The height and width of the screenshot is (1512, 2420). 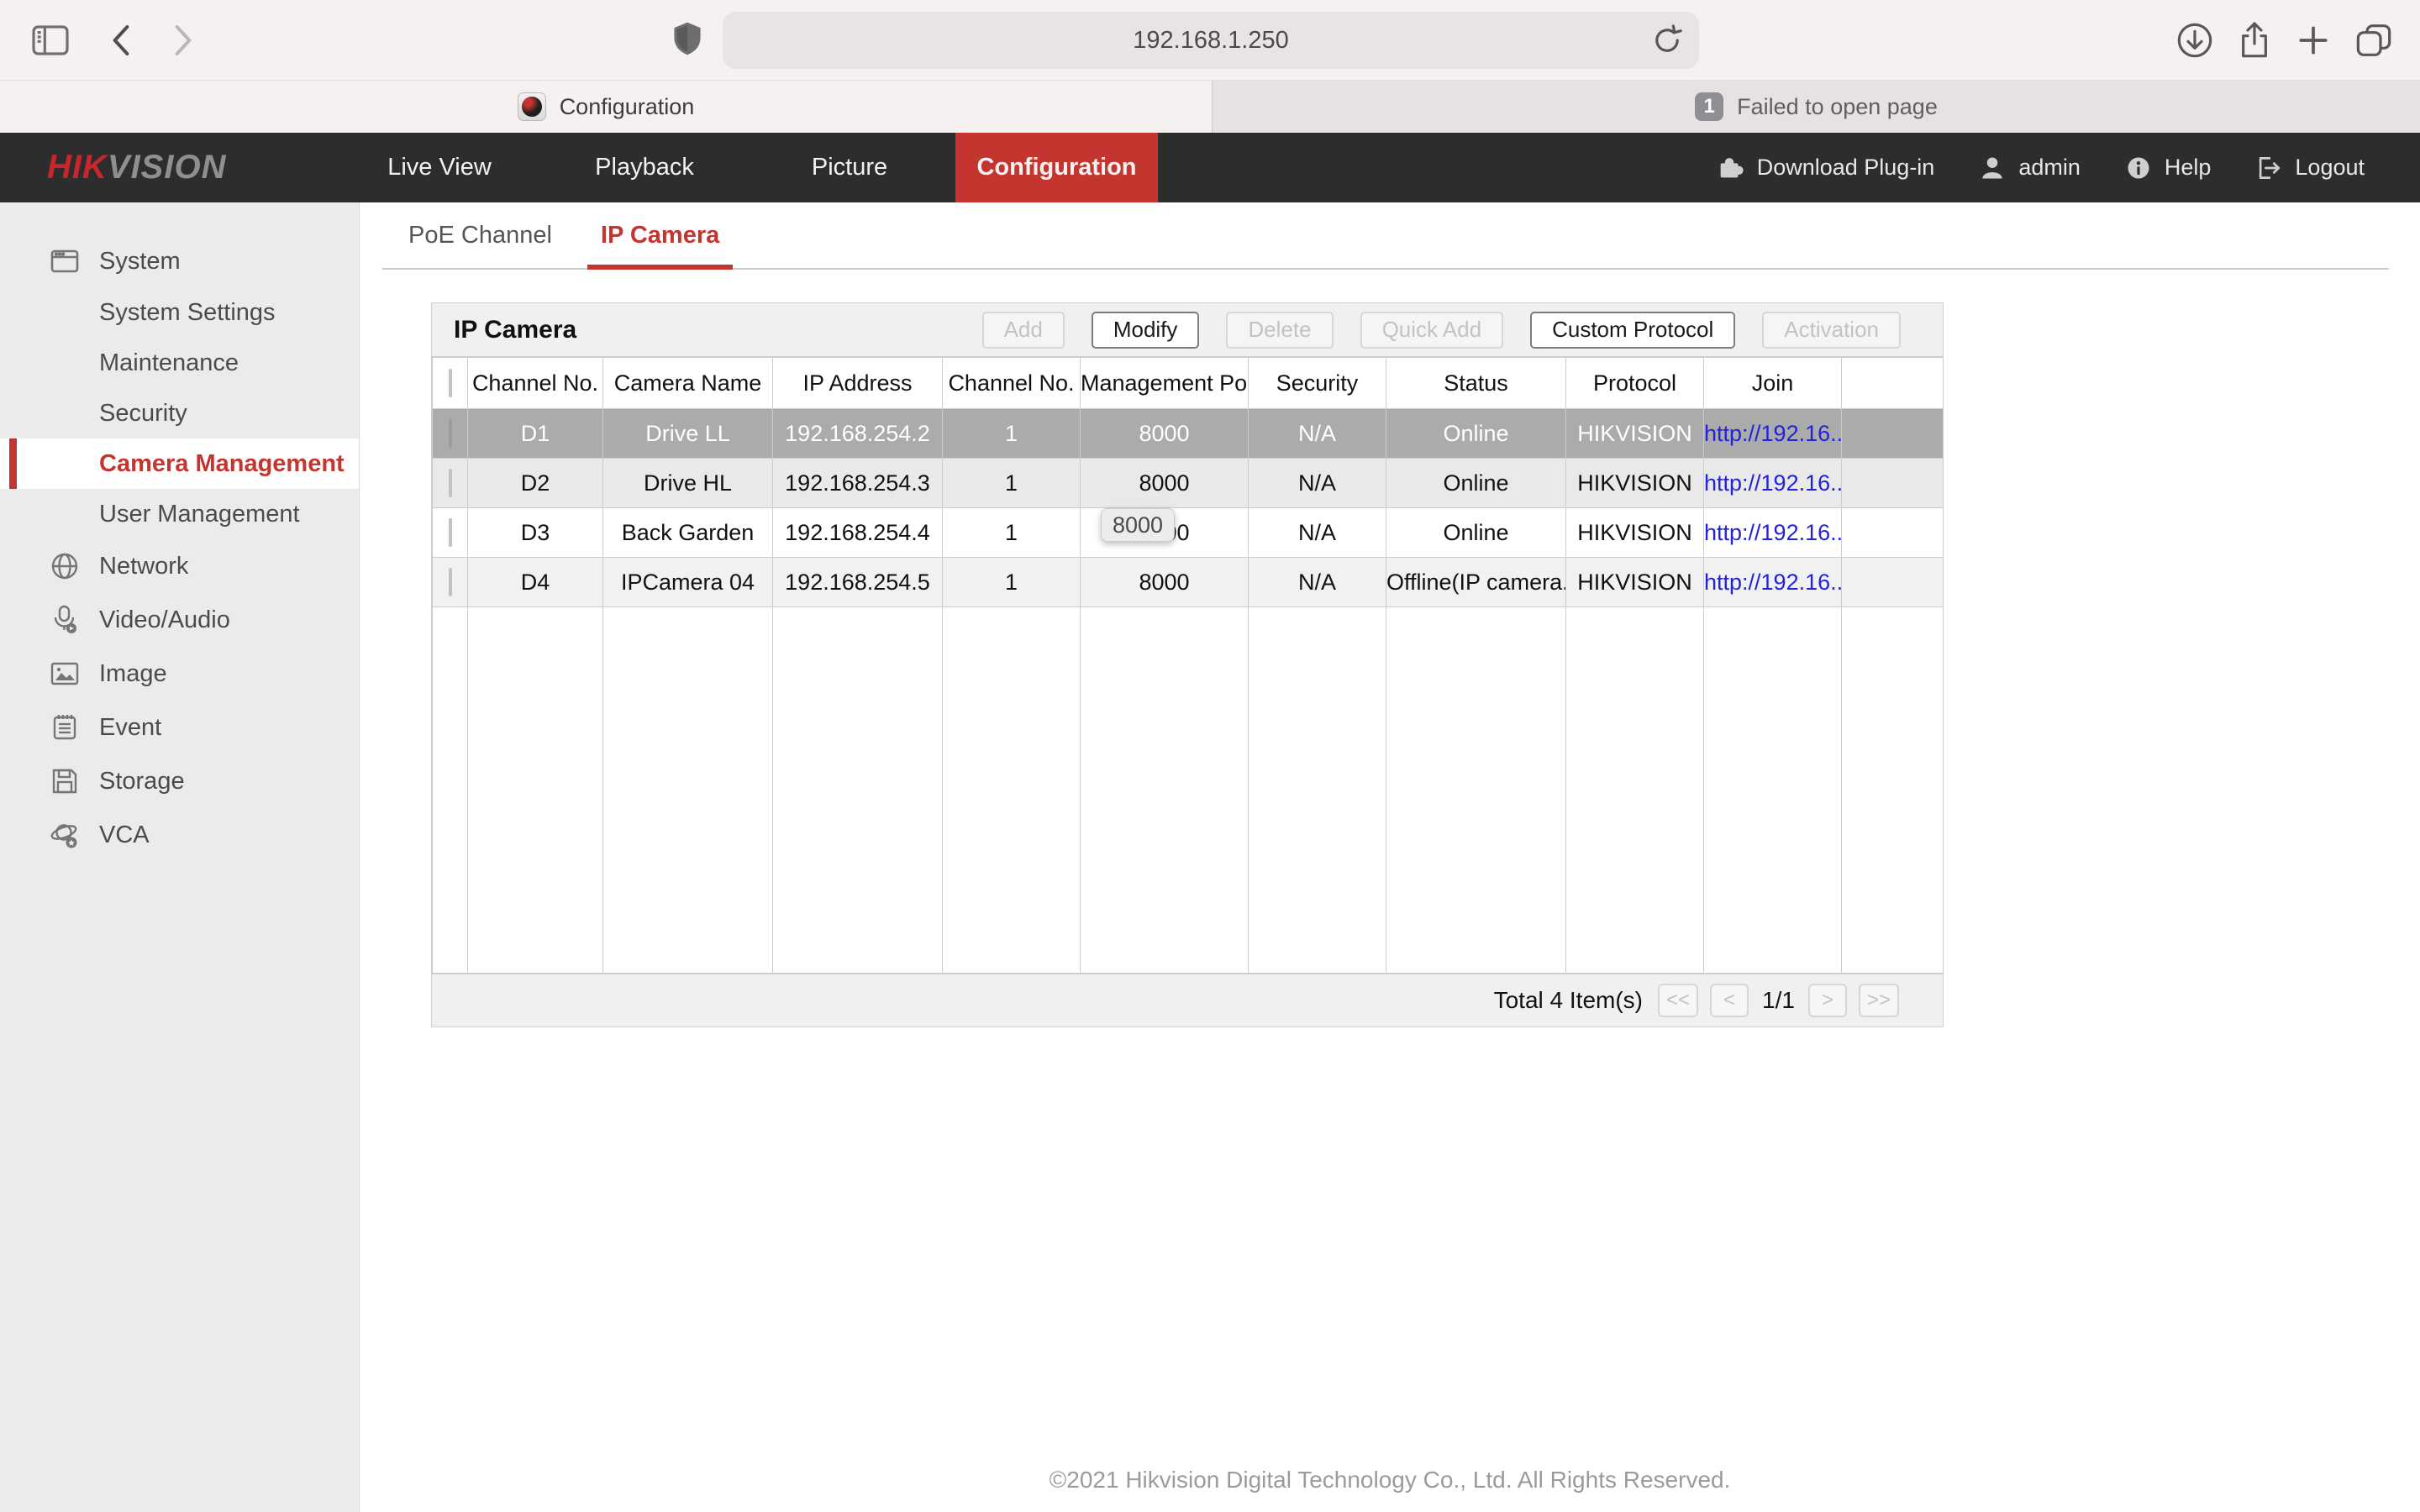 What do you see at coordinates (2374, 40) in the screenshot?
I see `tab-overview-icon` at bounding box center [2374, 40].